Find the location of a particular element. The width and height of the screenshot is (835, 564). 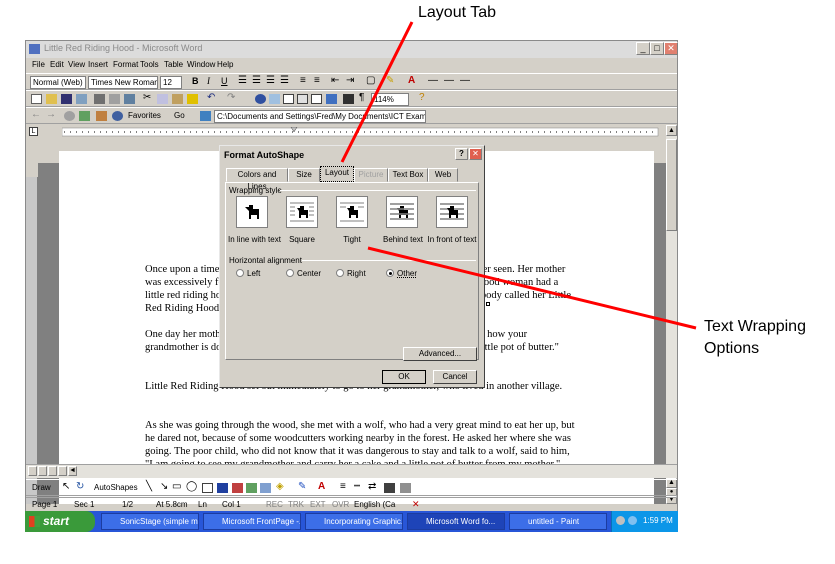

text-wrapping-arrow is located at coordinates (532, 288).